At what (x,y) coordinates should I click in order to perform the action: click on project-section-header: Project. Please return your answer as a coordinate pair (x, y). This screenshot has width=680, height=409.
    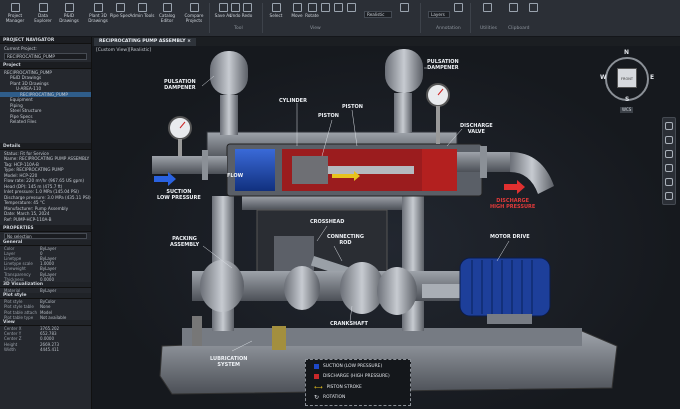
    Looking at the image, I should click on (45, 65).